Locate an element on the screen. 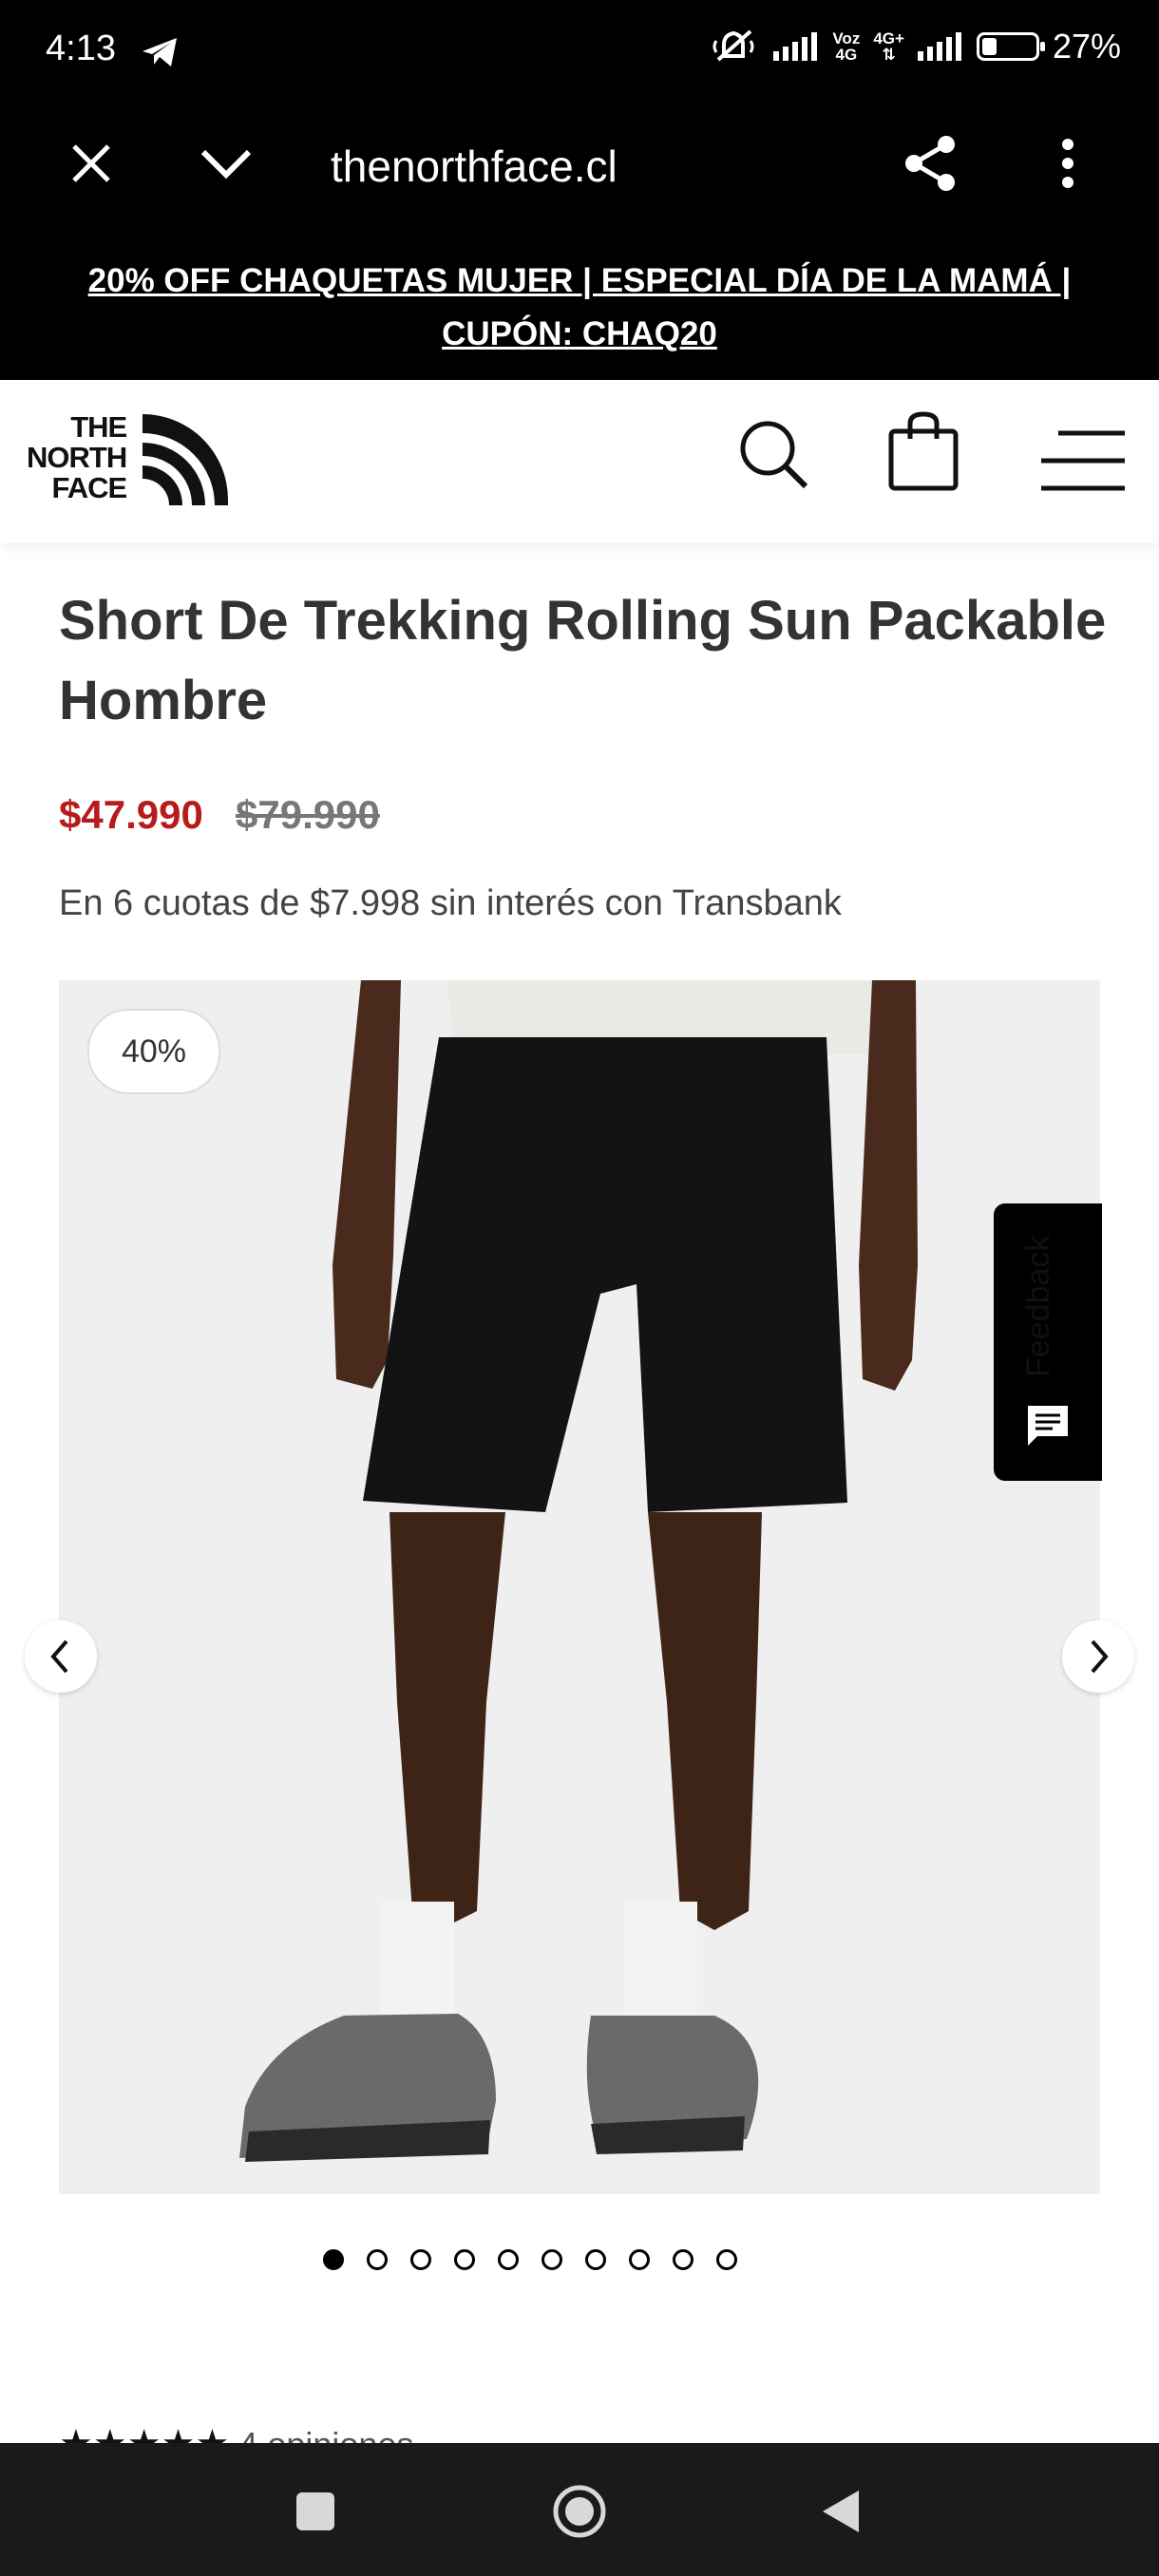 The width and height of the screenshot is (1159, 2576). chevron-down-icon is located at coordinates (226, 164).